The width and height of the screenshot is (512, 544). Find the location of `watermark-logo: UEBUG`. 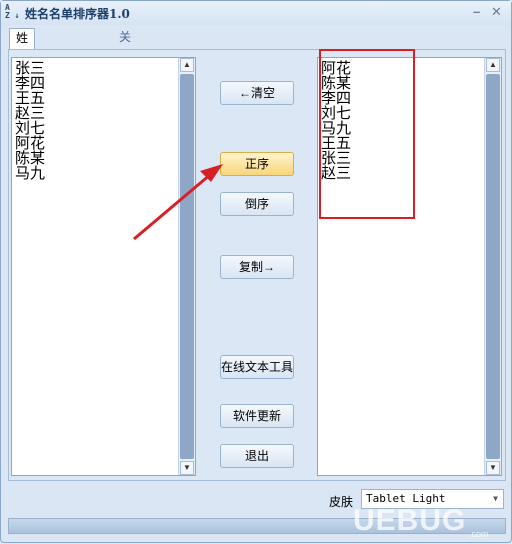

watermark-logo: UEBUG is located at coordinates (410, 520).